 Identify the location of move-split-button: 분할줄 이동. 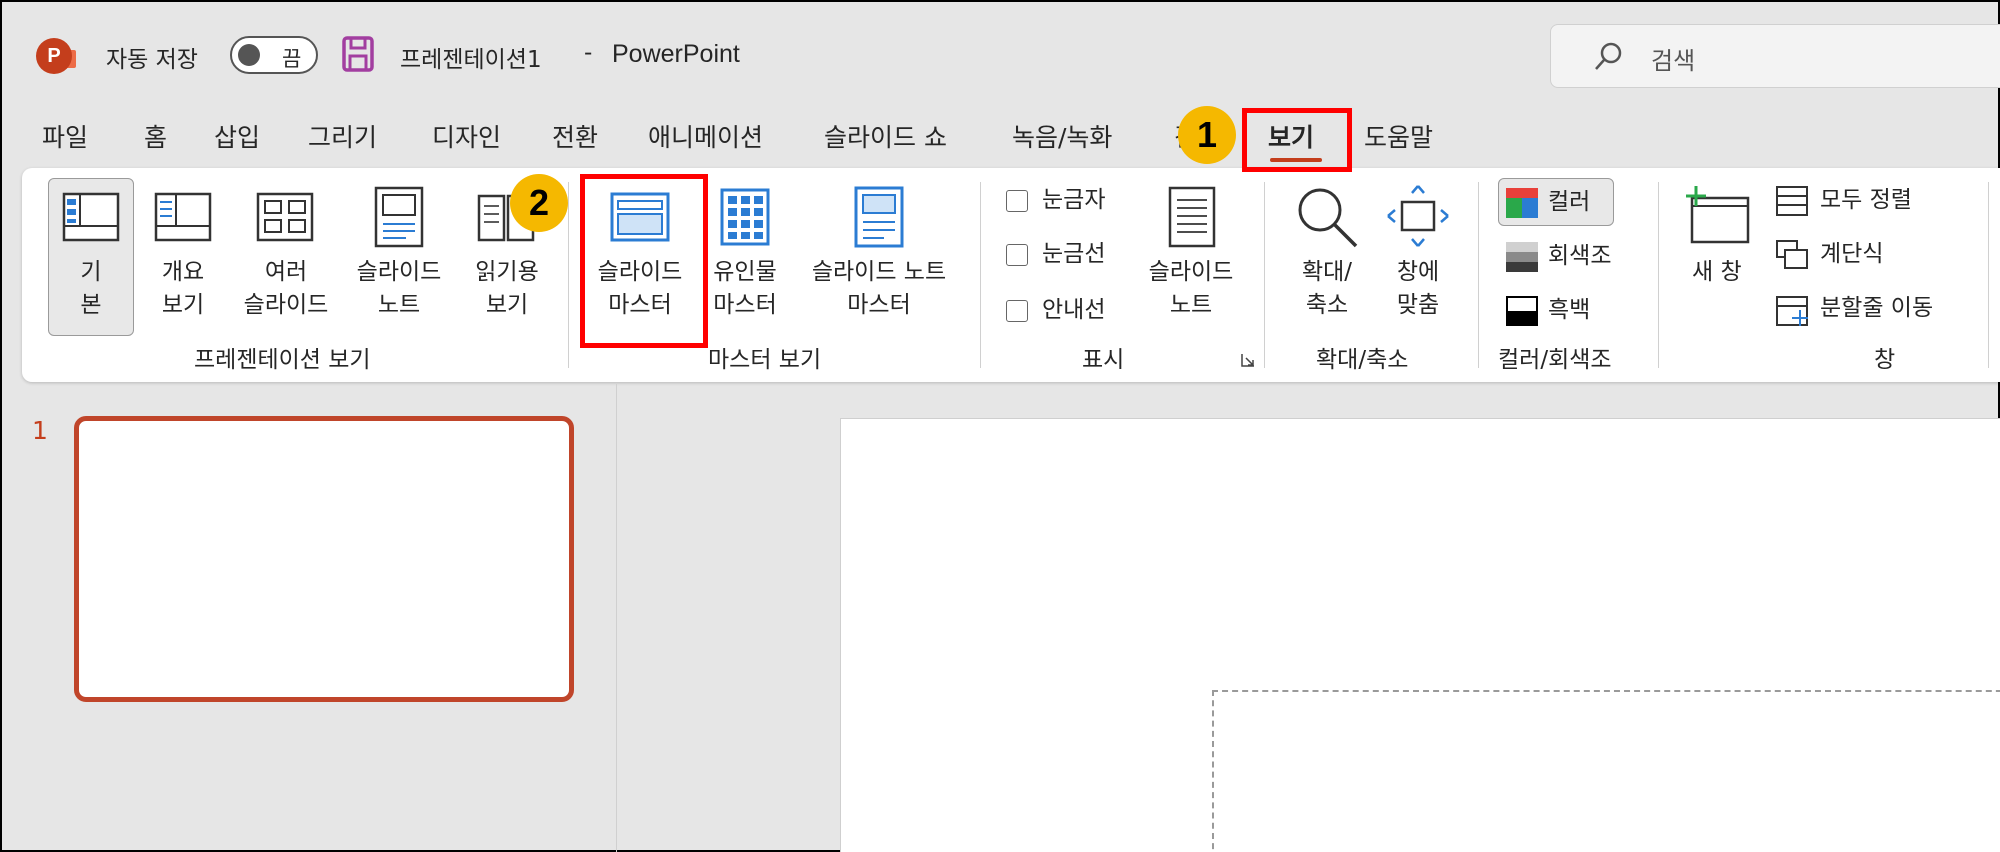
(1876, 308).